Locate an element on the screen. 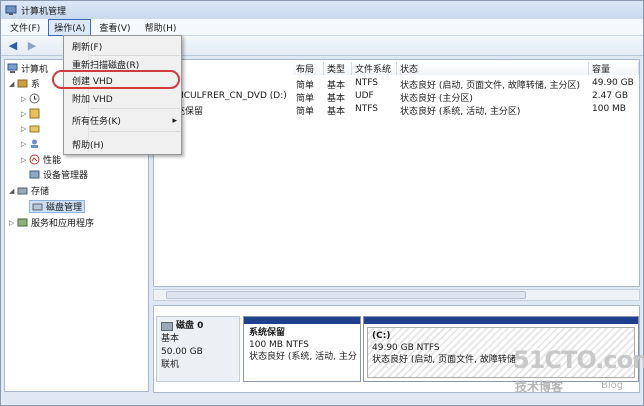 The image size is (644, 406). event-viewer-icon is located at coordinates (34, 113).